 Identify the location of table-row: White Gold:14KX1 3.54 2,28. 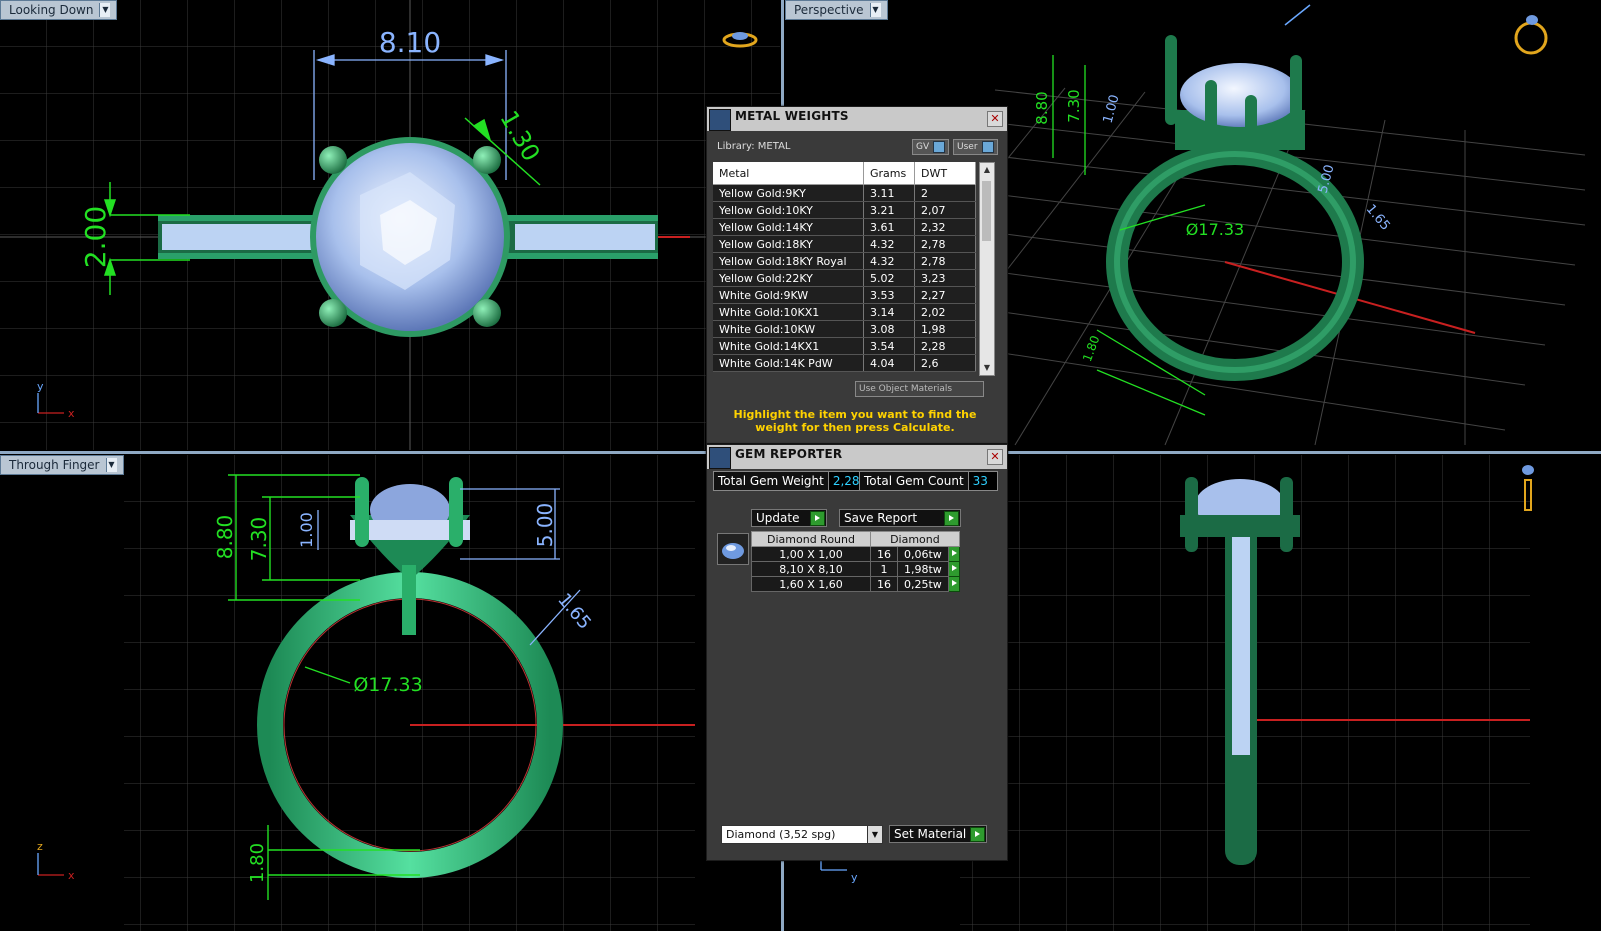
(844, 346).